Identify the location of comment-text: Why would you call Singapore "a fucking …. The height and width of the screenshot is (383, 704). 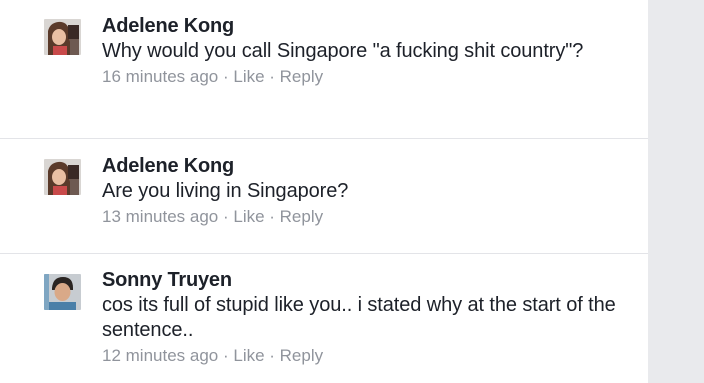
(343, 51).